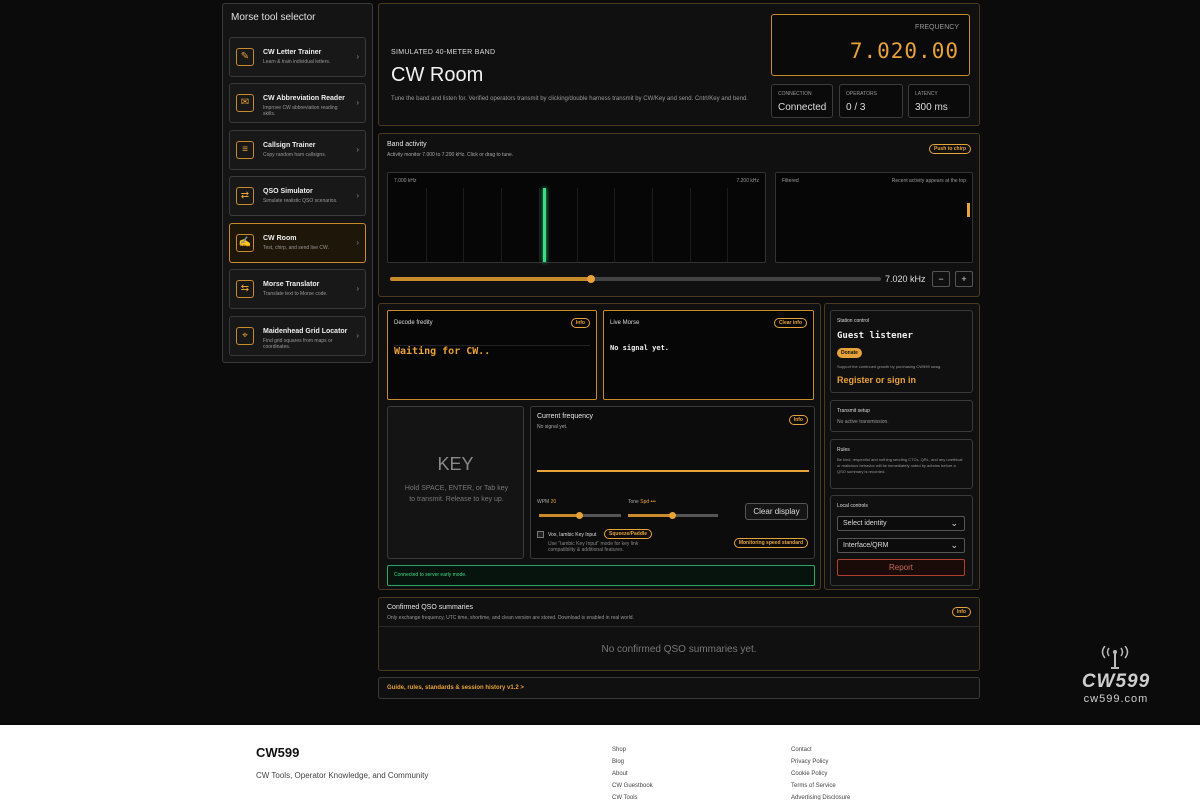  Describe the element at coordinates (291, 284) in the screenshot. I see `sidebar-item-label: Morse Translator` at that location.